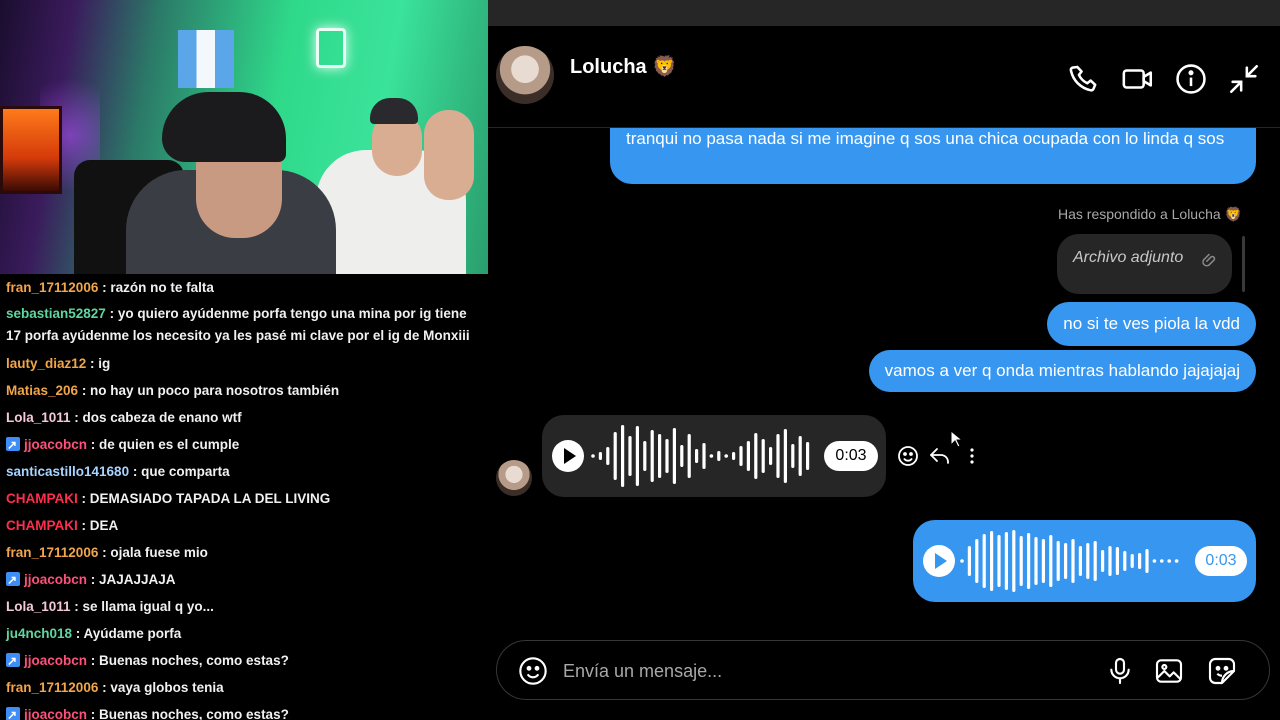 This screenshot has width=1280, height=720. Describe the element at coordinates (127, 633) in the screenshot. I see `chat-text: : Ayúdame porfa` at that location.